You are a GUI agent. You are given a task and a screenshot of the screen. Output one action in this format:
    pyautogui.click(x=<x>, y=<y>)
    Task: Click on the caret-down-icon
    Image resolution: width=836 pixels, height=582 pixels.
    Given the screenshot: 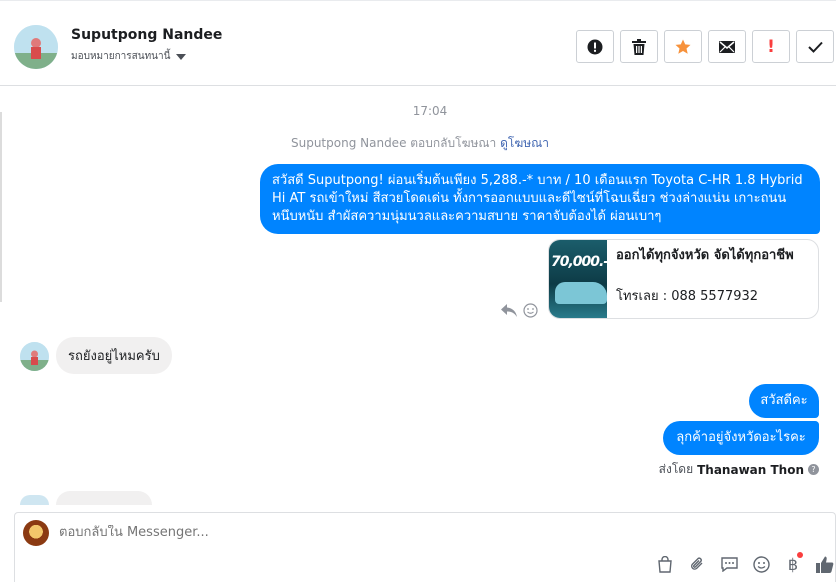 What is the action you would take?
    pyautogui.click(x=181, y=56)
    